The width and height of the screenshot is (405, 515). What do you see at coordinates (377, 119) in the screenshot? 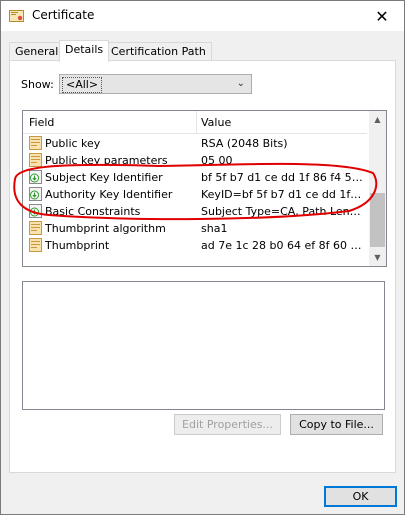
I see `scroll-up-icon: ▲` at bounding box center [377, 119].